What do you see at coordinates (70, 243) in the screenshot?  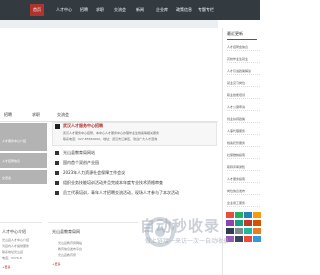 I see `panel-mid-line: 光山县教育局网站` at bounding box center [70, 243].